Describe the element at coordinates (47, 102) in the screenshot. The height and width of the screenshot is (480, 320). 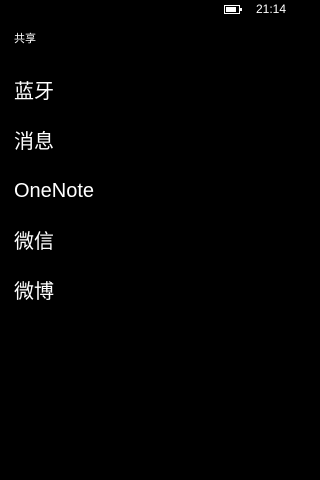
I see `share-item-bluetooth: 蓝牙` at that location.